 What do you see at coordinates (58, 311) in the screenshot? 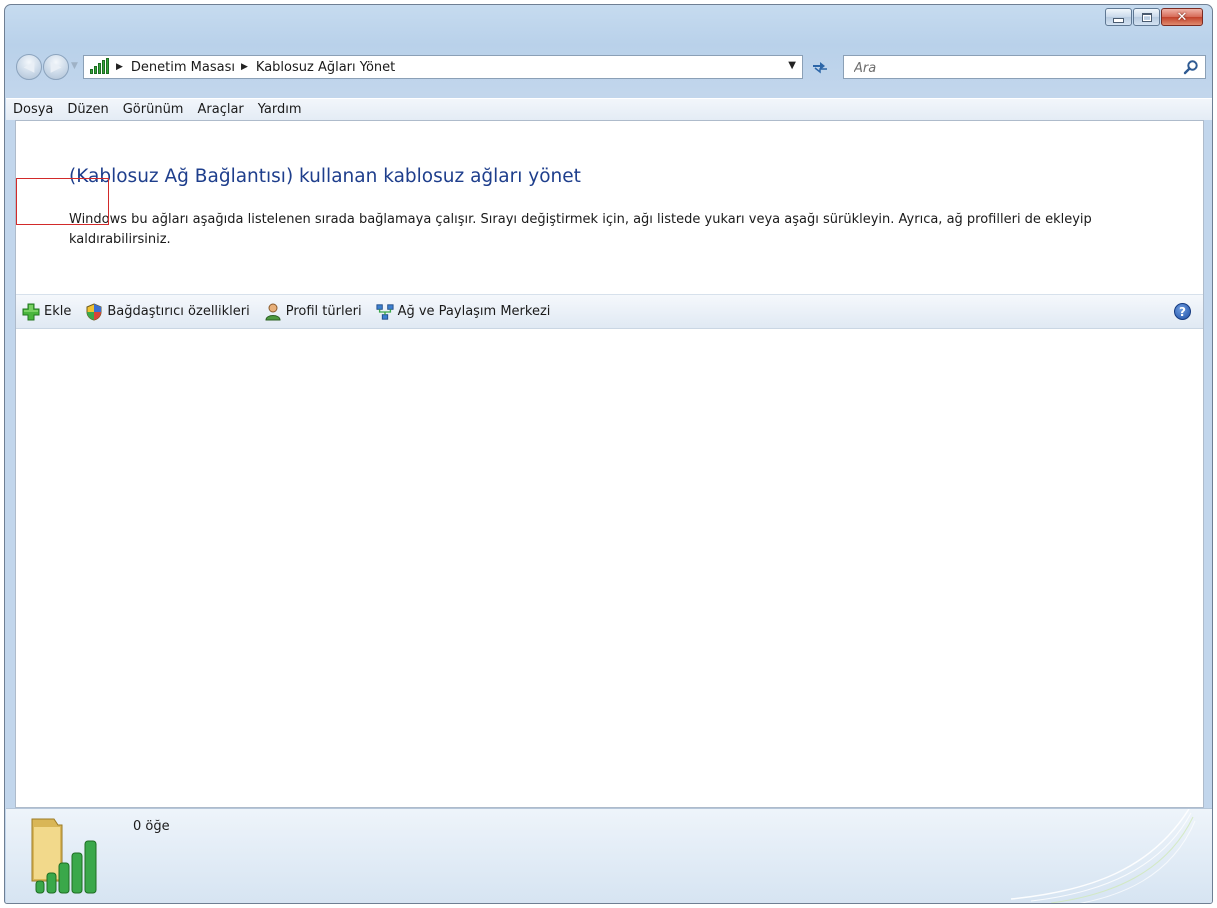
I see `add-button-label: Ekle` at bounding box center [58, 311].